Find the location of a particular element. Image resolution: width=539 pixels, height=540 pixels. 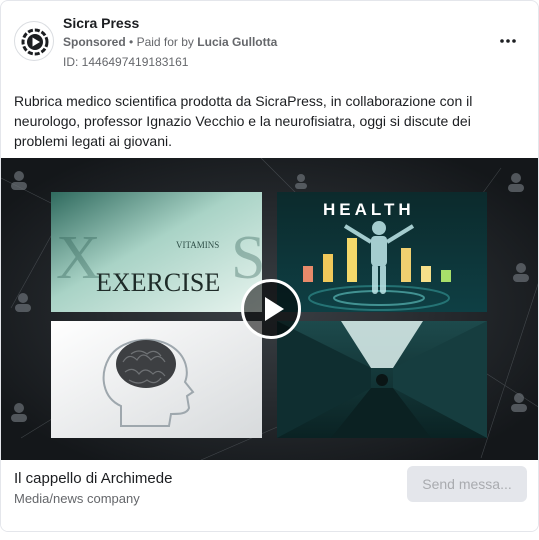

more-horizontal-icon is located at coordinates (508, 41).